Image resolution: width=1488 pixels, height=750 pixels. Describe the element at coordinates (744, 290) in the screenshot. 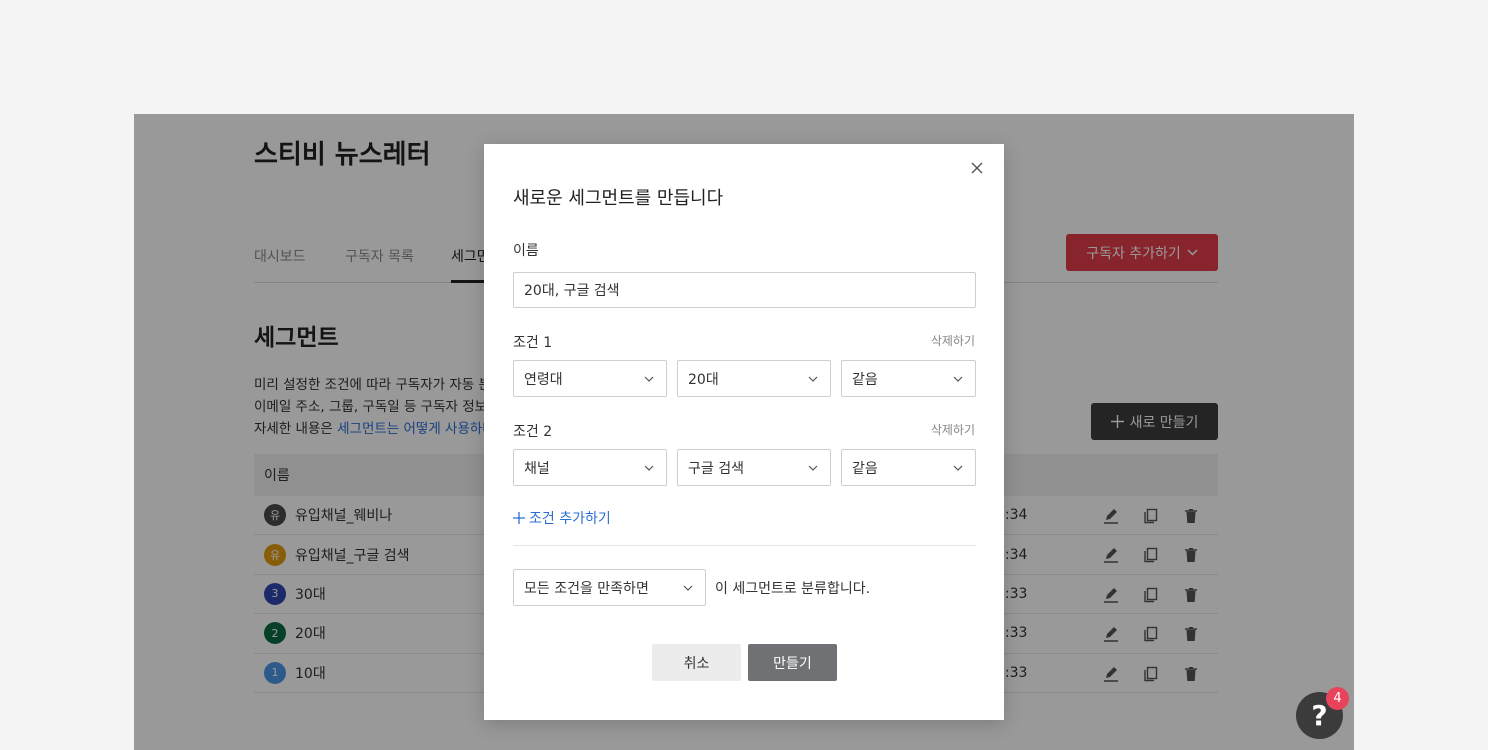

I see `segment-name-input` at that location.